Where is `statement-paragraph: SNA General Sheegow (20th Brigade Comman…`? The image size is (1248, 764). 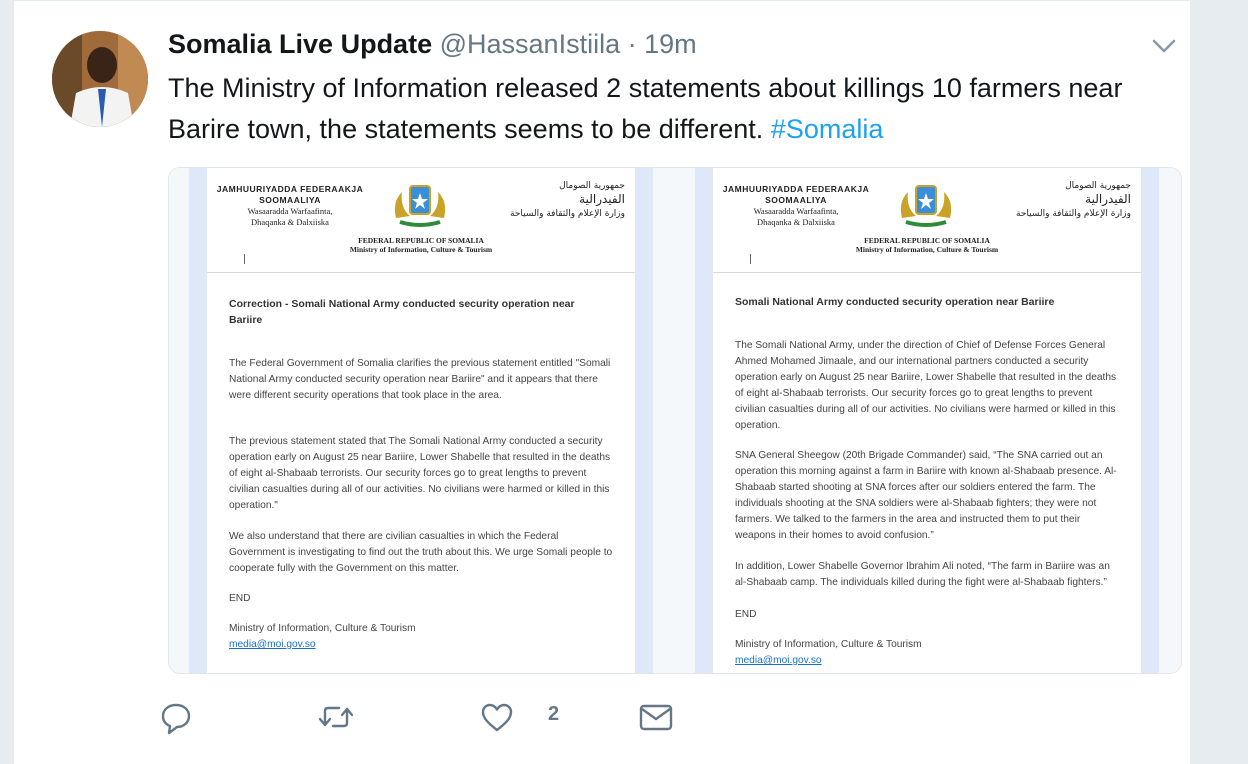 statement-paragraph: SNA General Sheegow (20th Brigade Comman… is located at coordinates (926, 495).